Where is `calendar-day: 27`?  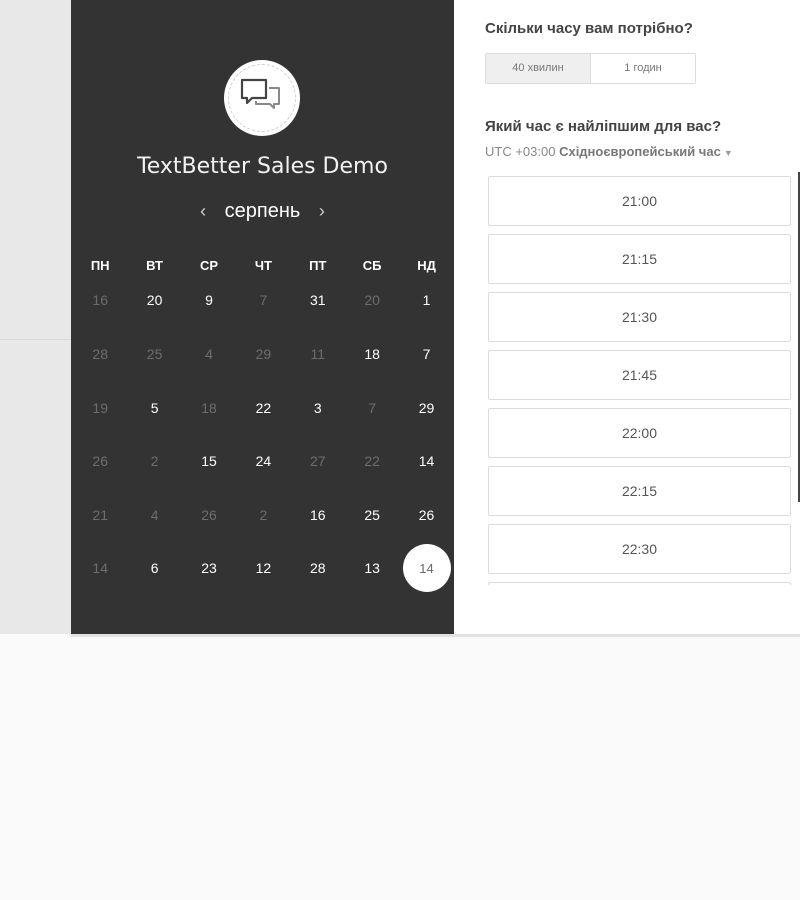 calendar-day: 27 is located at coordinates (317, 461).